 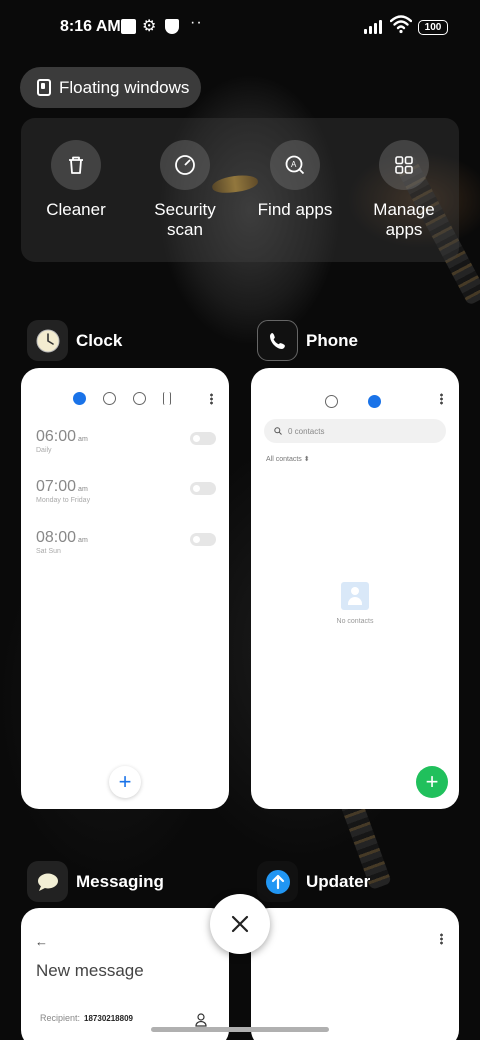 I want to click on floating-windows-button: Floating windows, so click(x=110, y=87).